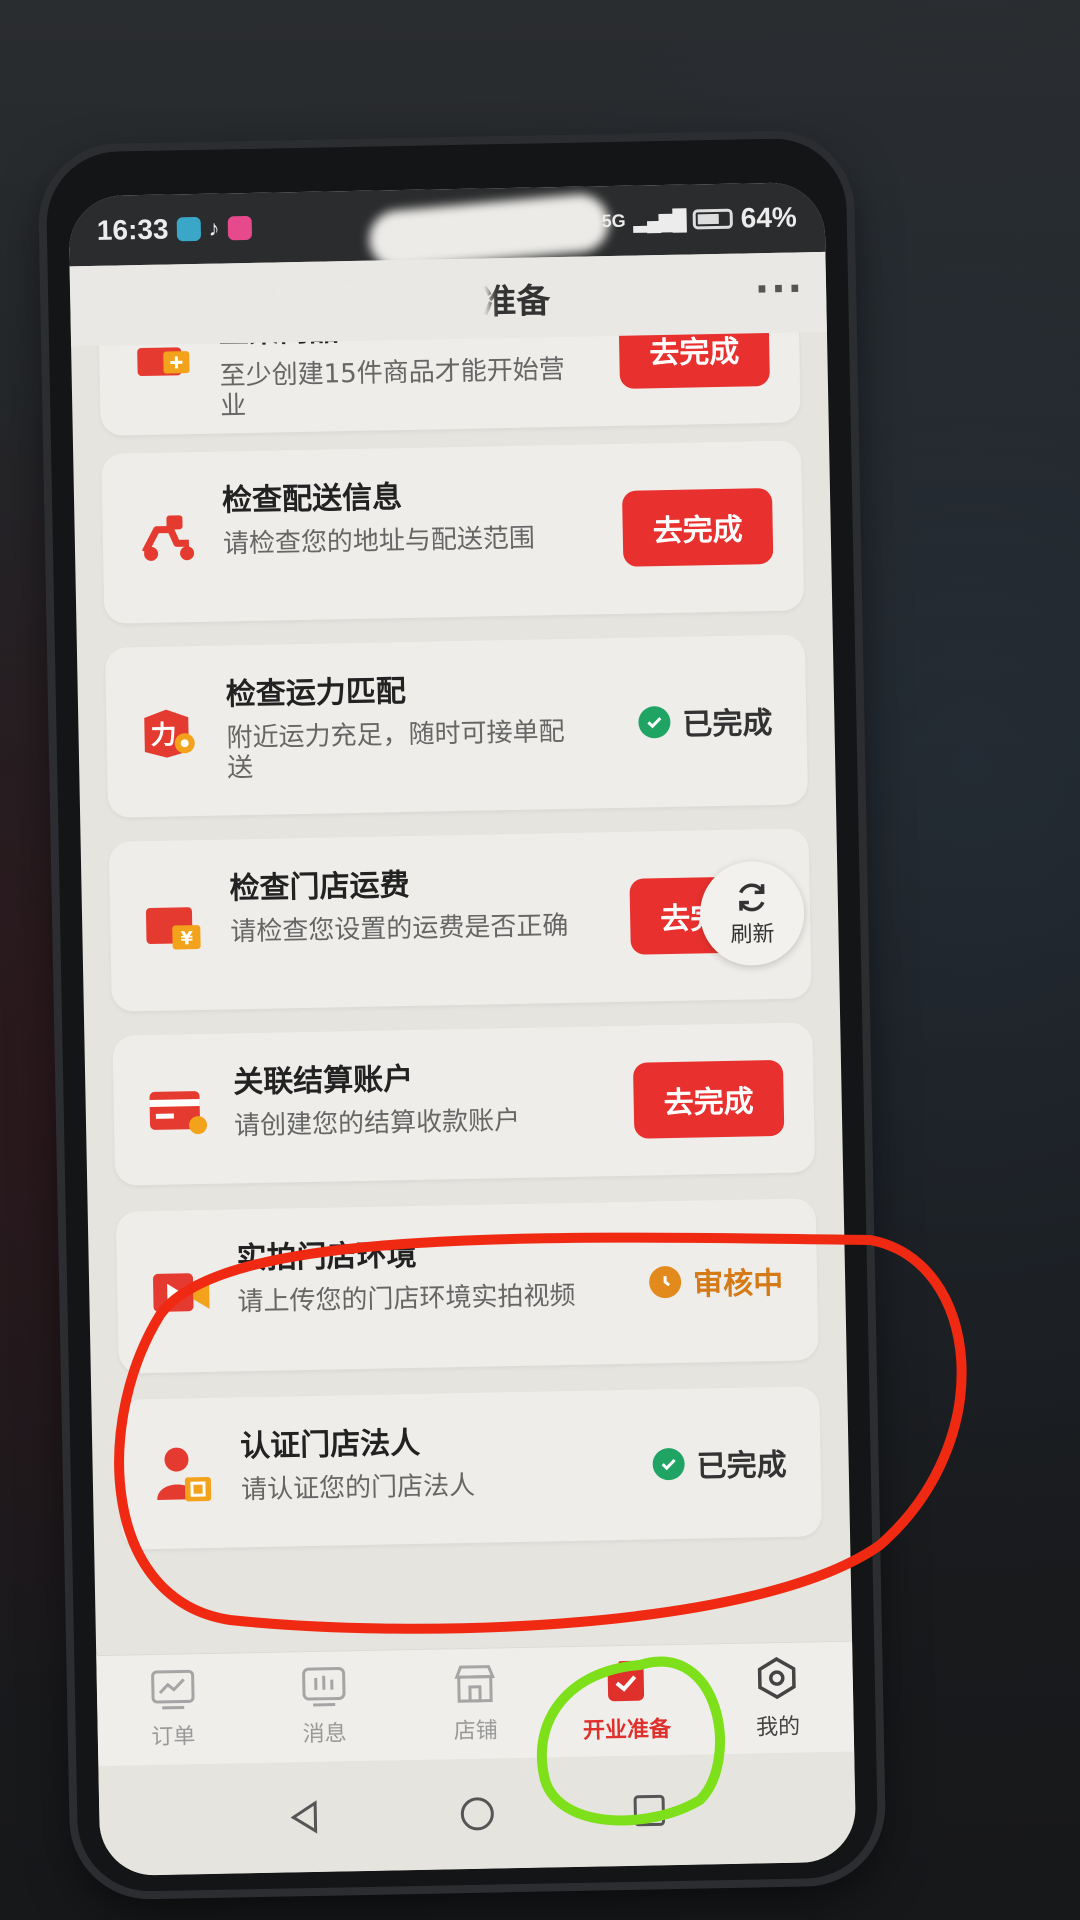  What do you see at coordinates (181, 1292) in the screenshot?
I see `video-camera-icon` at bounding box center [181, 1292].